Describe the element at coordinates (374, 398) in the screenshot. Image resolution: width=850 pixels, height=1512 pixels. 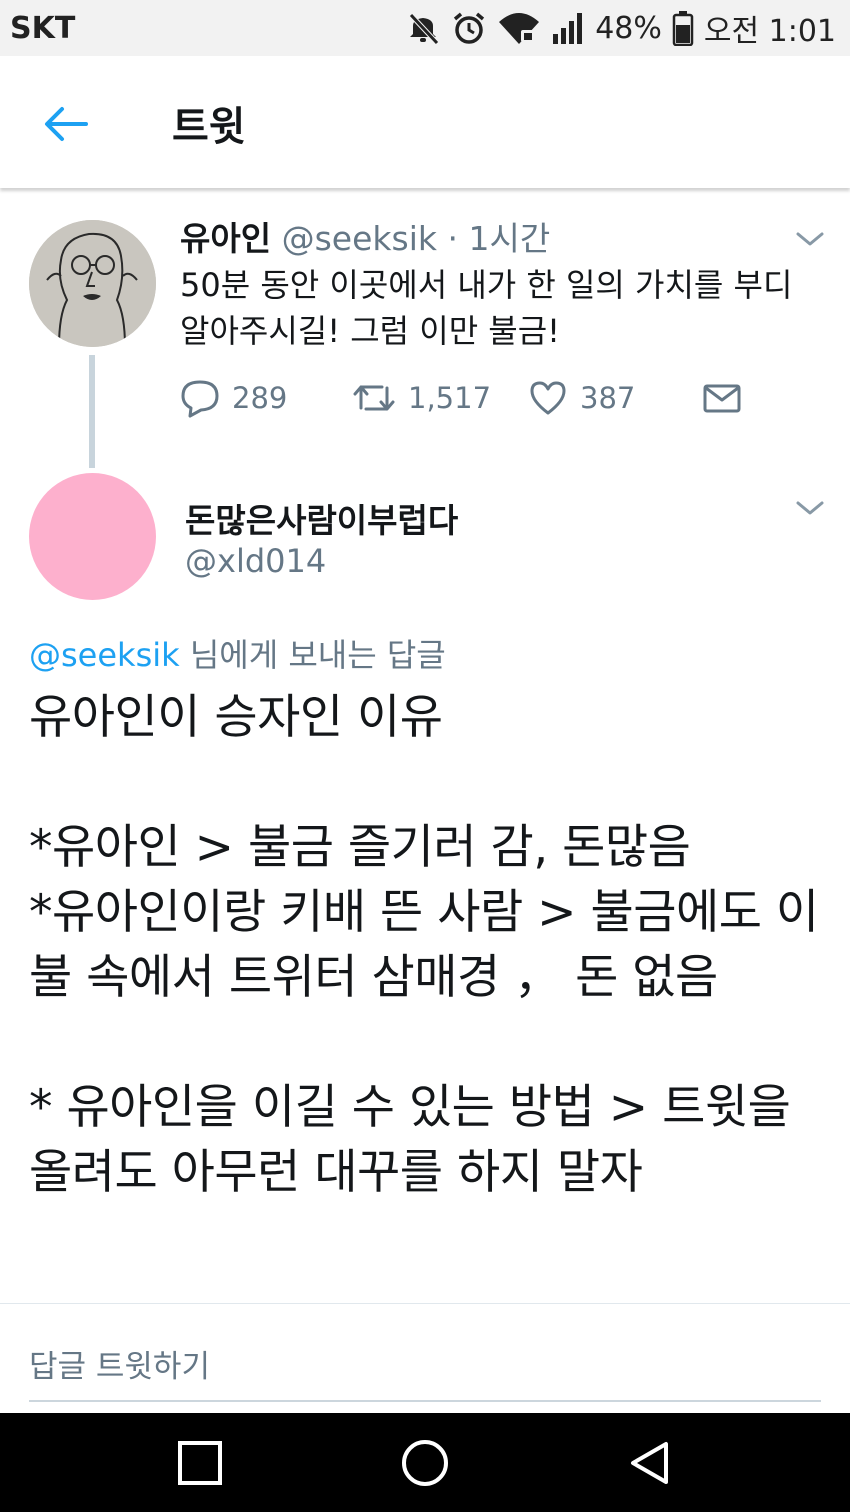
I see `retweet-icon` at that location.